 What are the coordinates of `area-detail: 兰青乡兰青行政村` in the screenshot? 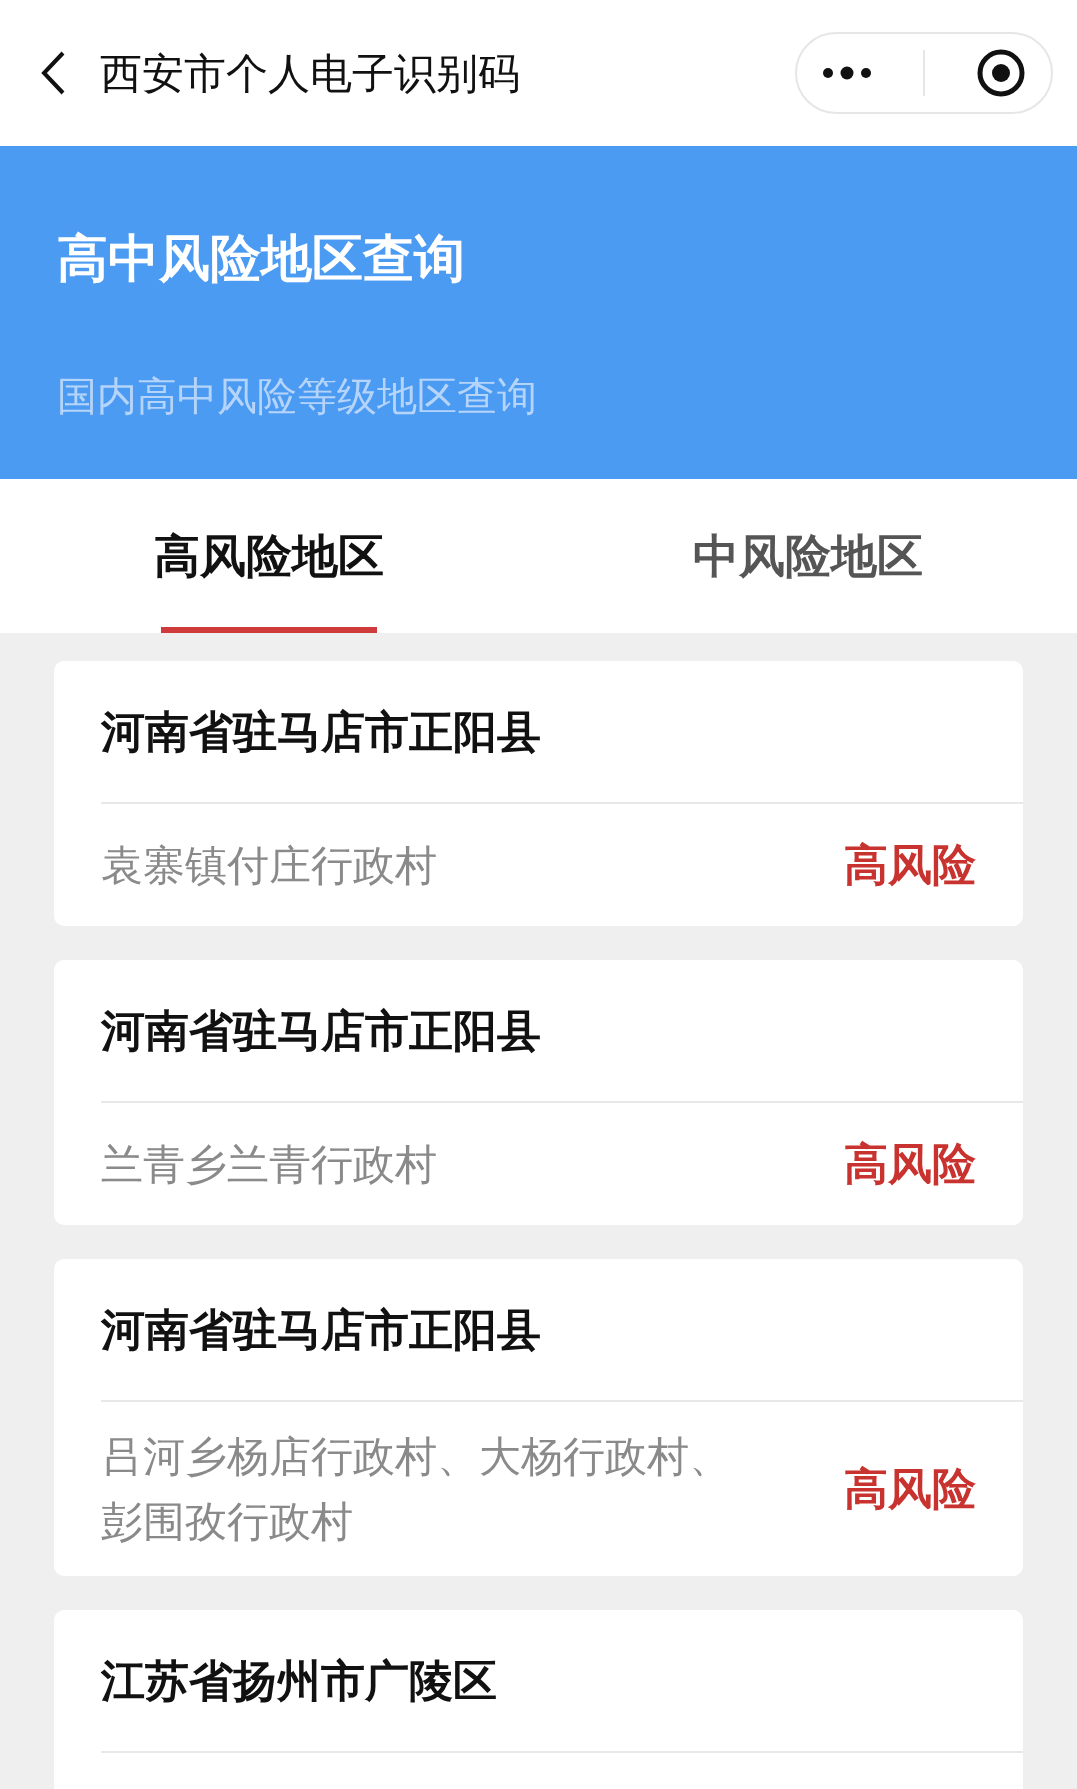 It's located at (269, 1164).